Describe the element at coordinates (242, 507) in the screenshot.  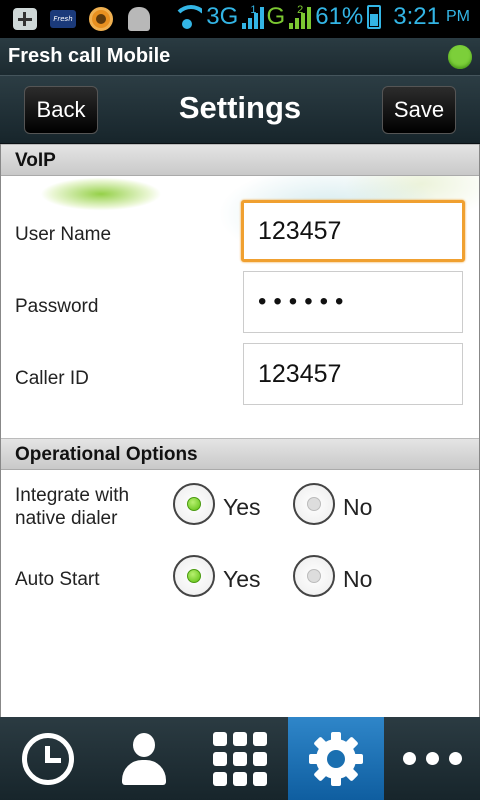
I see `integrate-dialer-yes-label: Yes` at that location.